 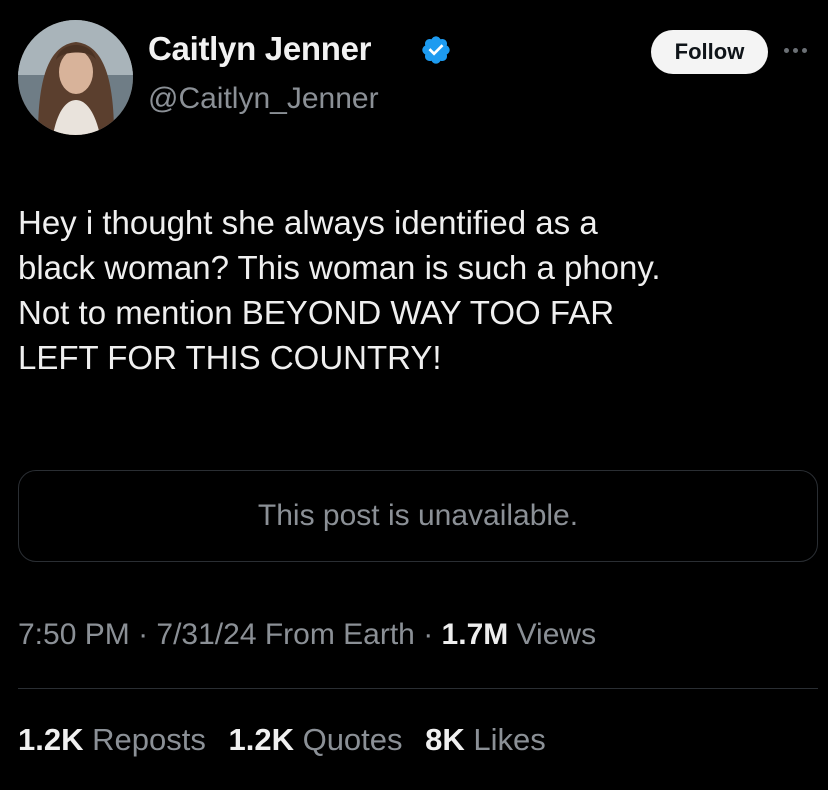 I want to click on reposts-label: Reposts, so click(x=149, y=739).